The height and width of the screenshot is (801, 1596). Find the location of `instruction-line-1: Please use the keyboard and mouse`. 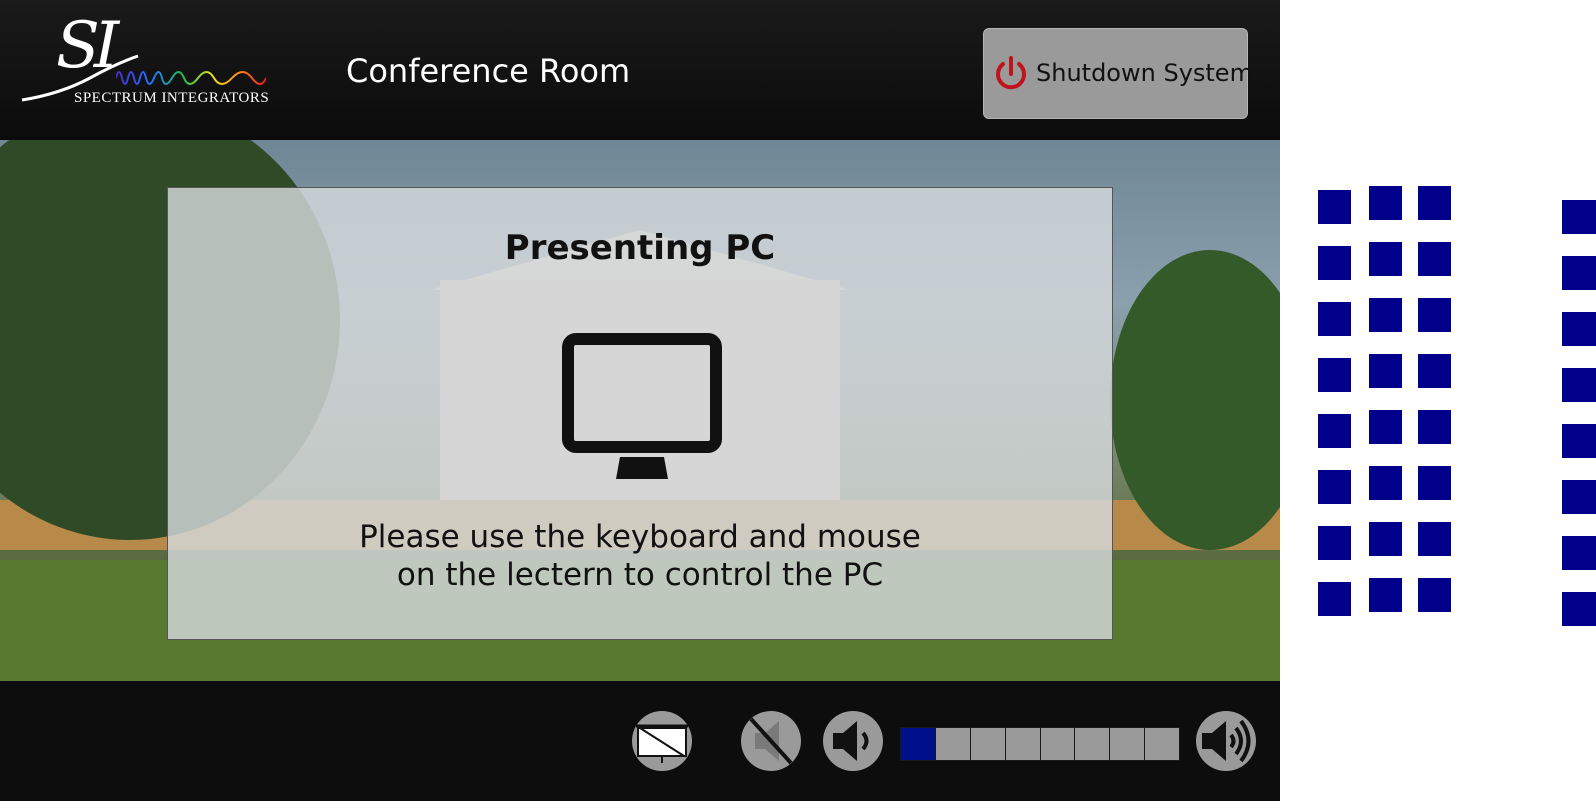

instruction-line-1: Please use the keyboard and mouse is located at coordinates (640, 537).